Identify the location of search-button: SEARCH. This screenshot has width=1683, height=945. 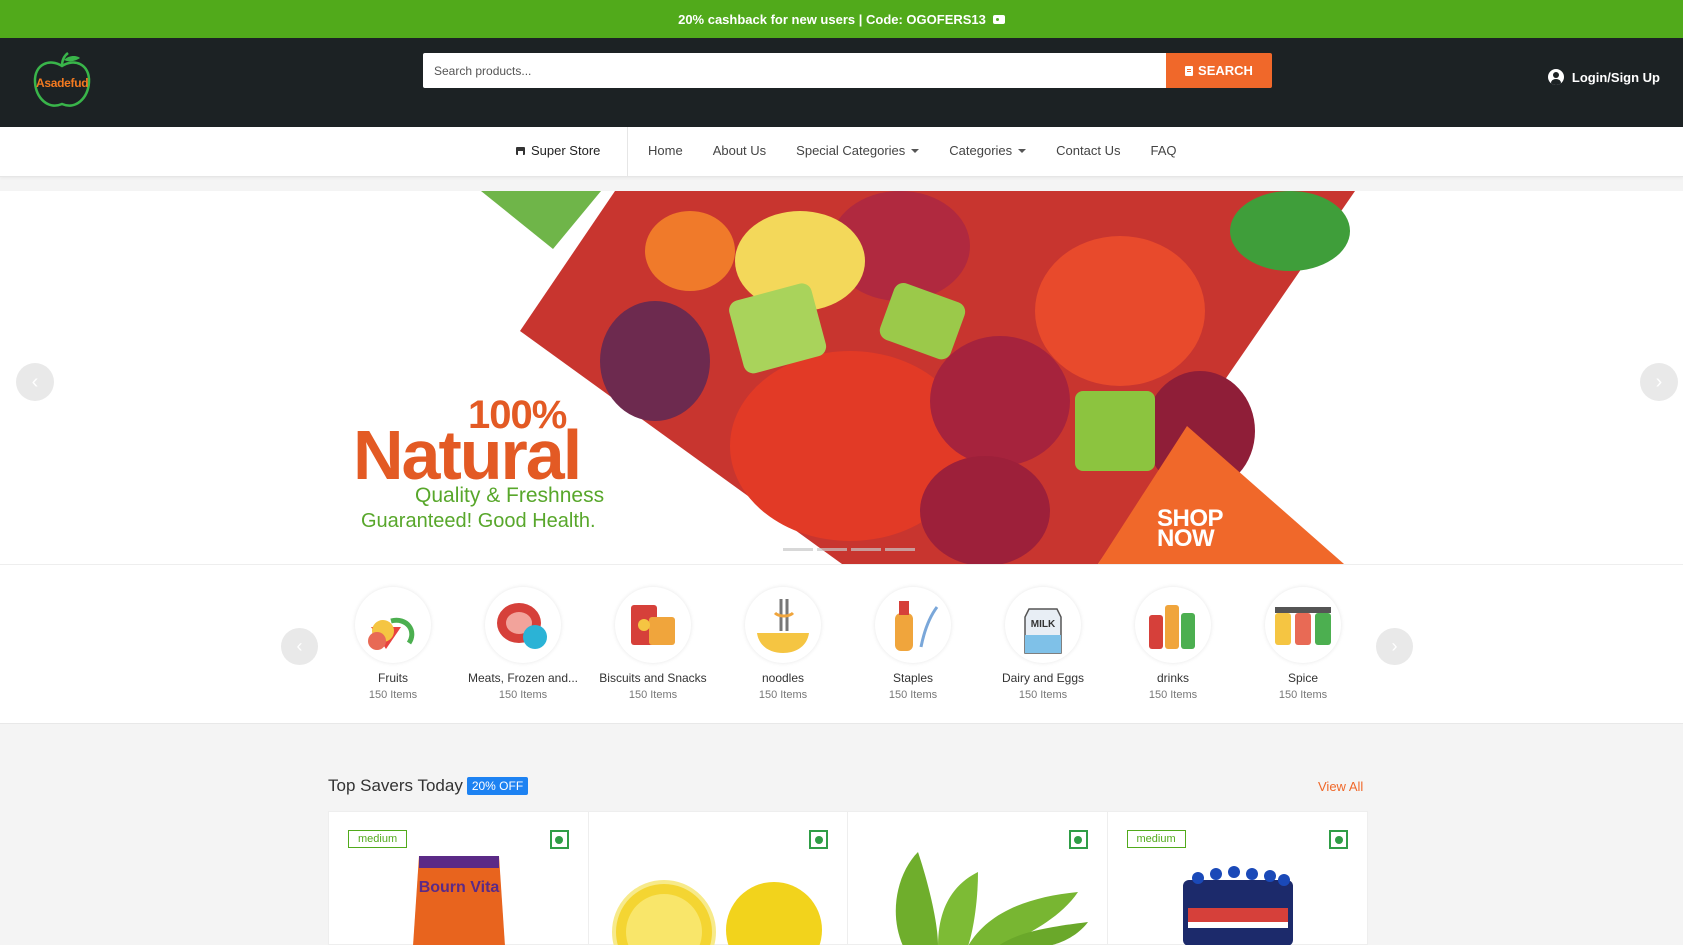
(1219, 70).